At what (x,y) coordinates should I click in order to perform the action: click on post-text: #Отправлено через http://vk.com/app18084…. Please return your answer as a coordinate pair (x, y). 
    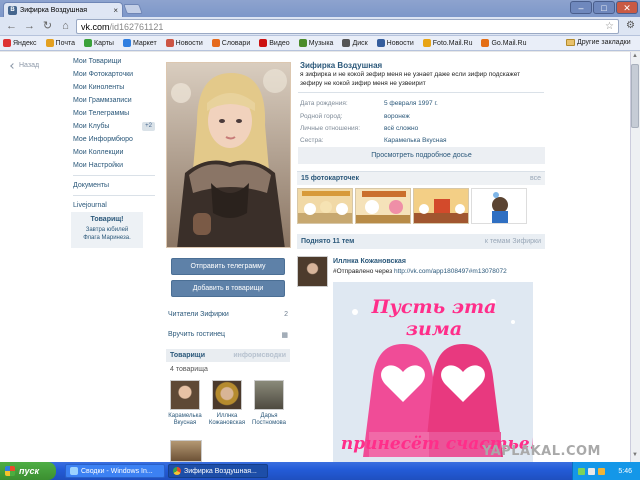
    Looking at the image, I should click on (420, 271).